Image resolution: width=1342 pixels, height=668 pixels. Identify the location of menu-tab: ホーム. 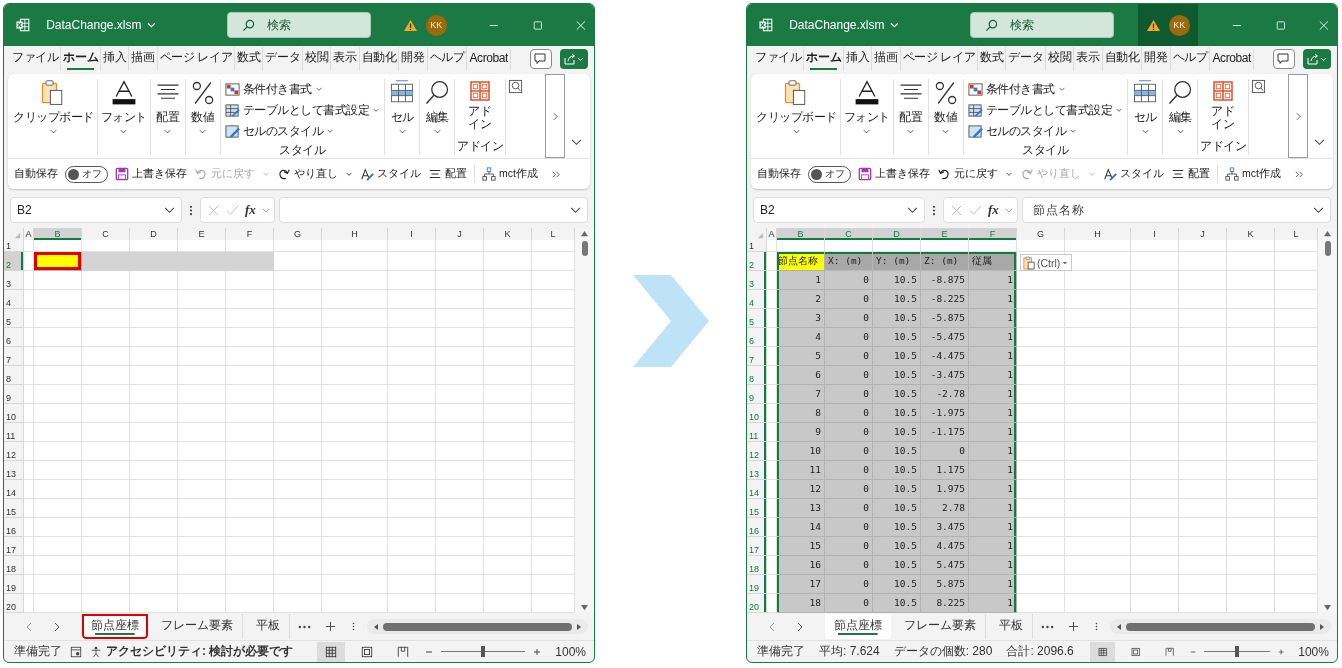
(824, 59).